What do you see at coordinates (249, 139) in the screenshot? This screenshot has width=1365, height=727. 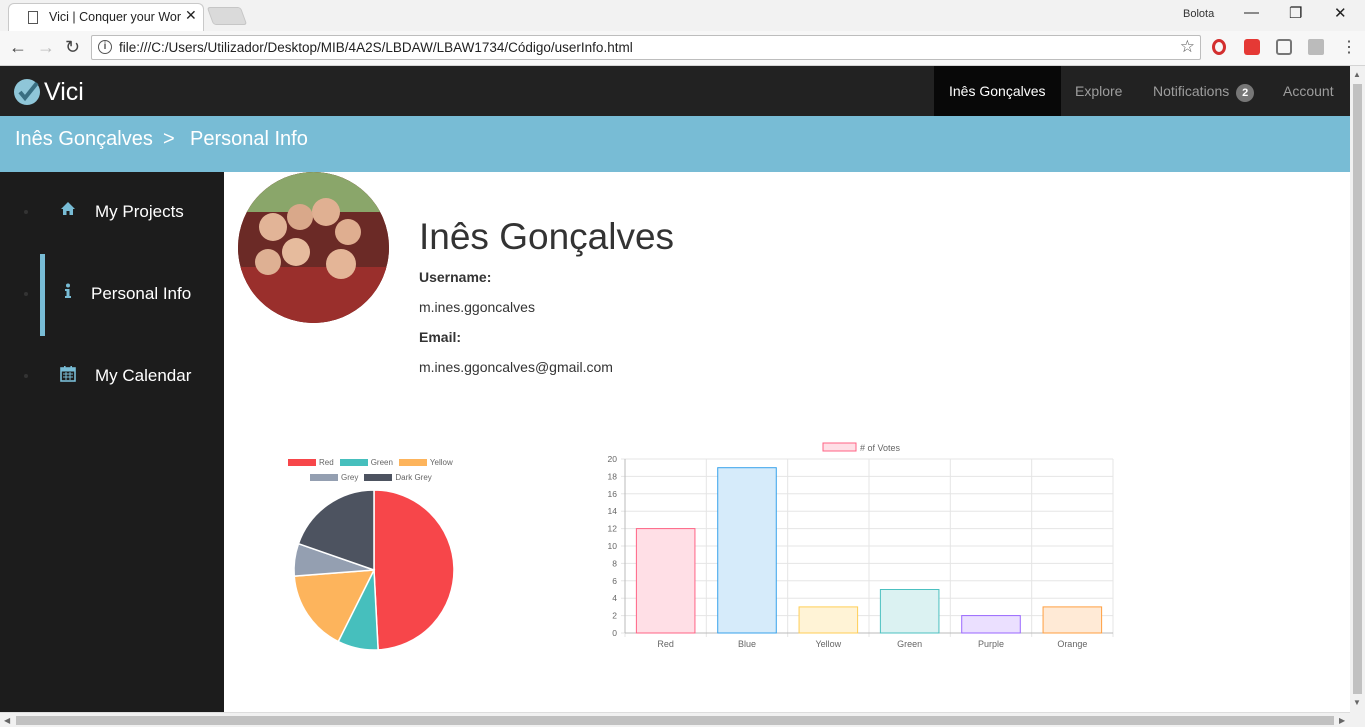 I see `breadcrumb-page: Personal Info` at bounding box center [249, 139].